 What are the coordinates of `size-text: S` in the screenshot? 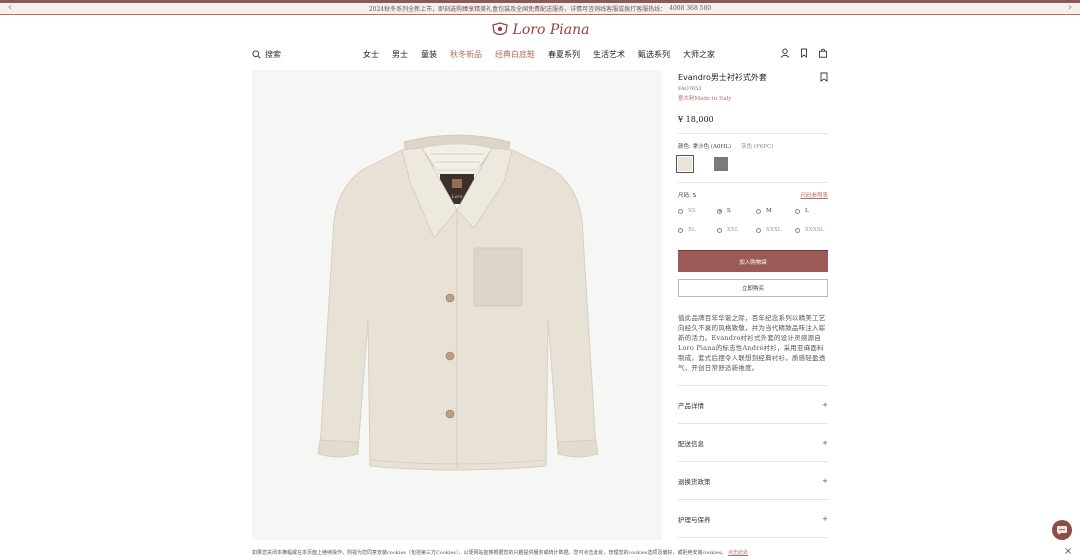 It's located at (729, 211).